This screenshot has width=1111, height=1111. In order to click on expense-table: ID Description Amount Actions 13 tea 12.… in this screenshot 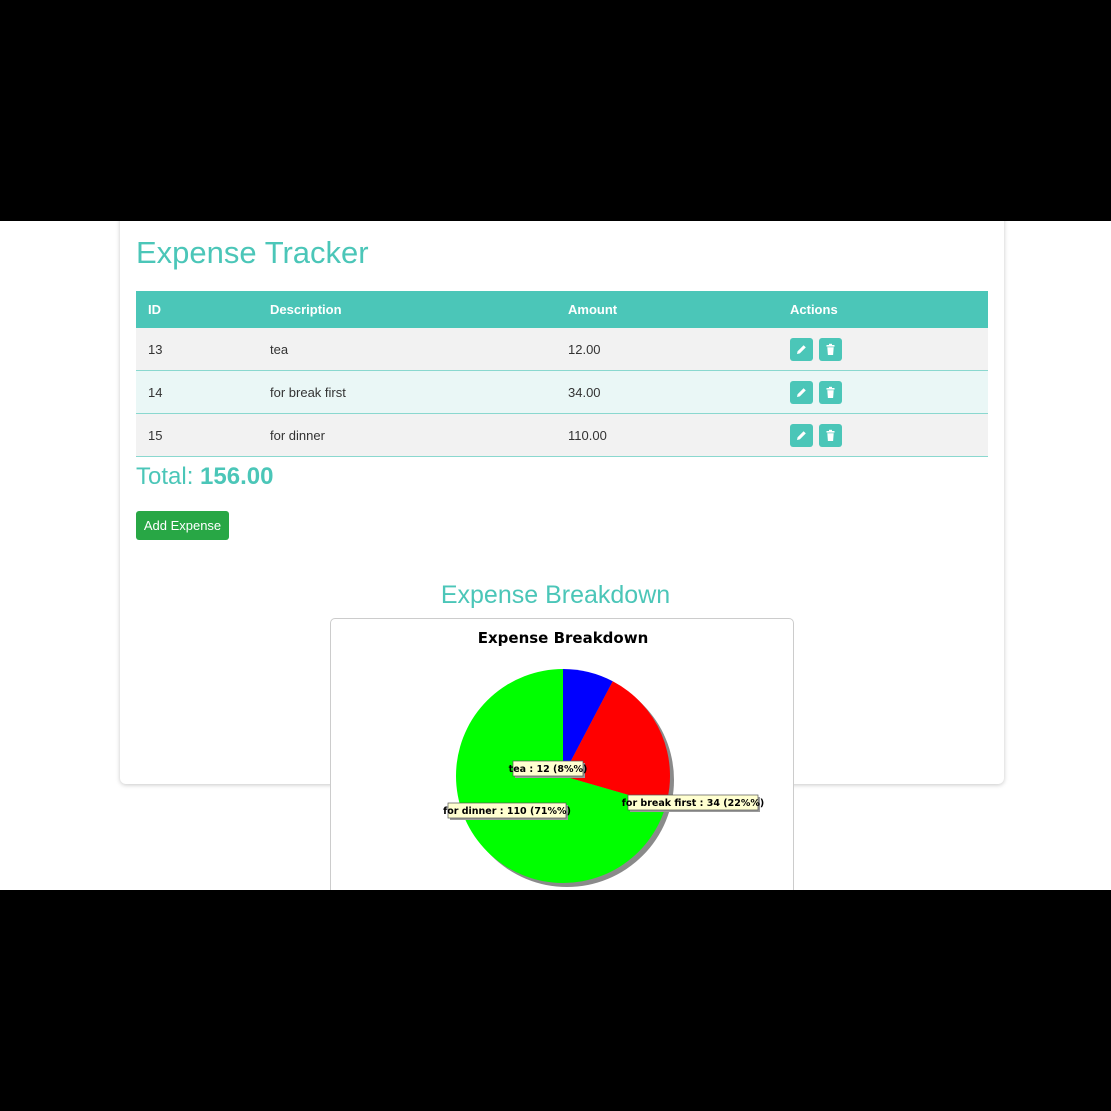, I will do `click(562, 374)`.